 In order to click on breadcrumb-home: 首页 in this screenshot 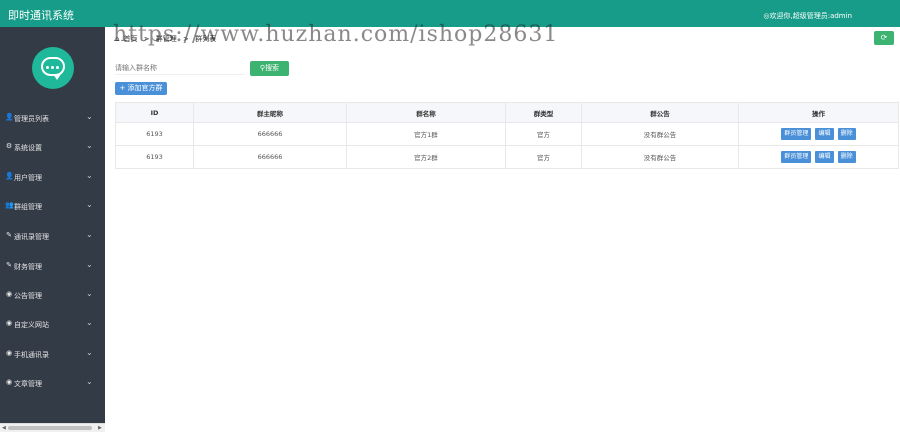, I will do `click(130, 39)`.